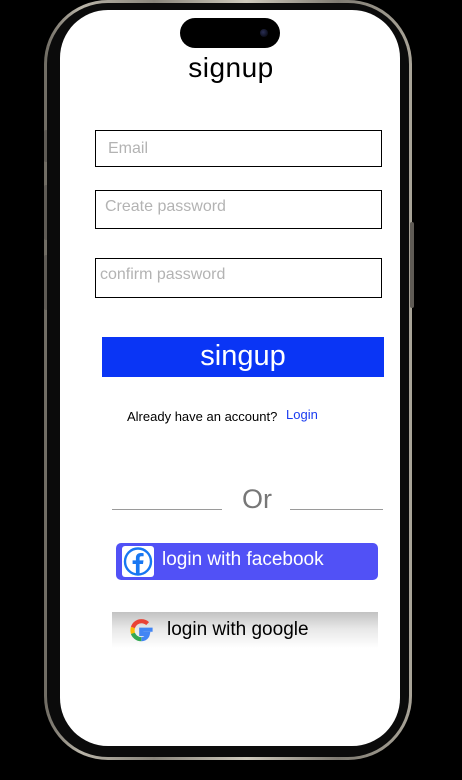 The height and width of the screenshot is (780, 462). I want to click on facebook-login-button: login with facebook, so click(247, 561).